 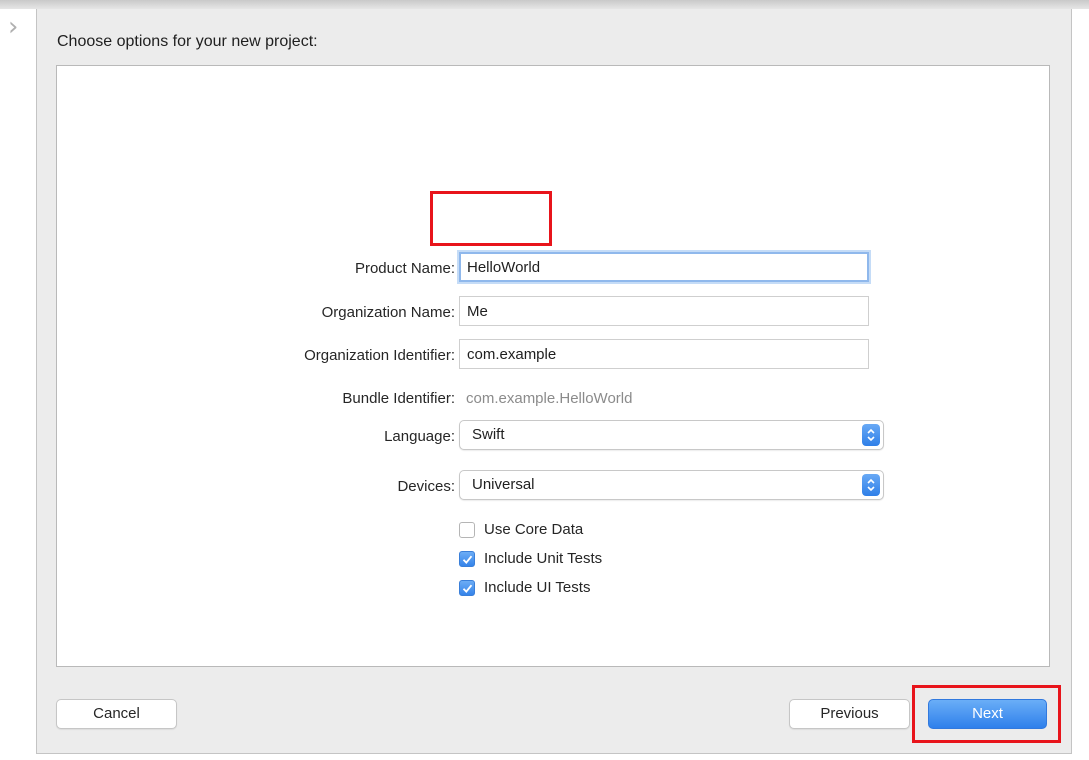 I want to click on devices-label: Devices:, so click(x=426, y=486).